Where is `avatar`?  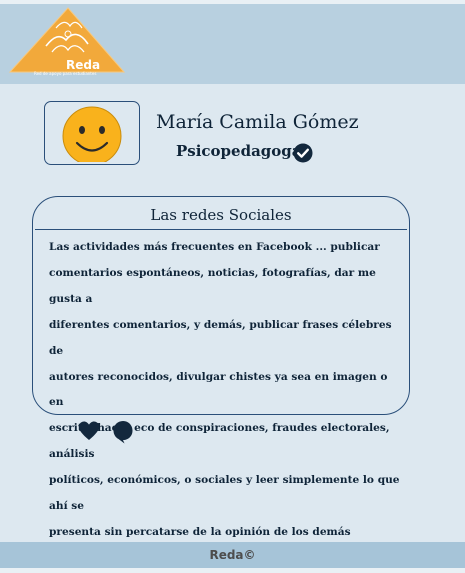 avatar is located at coordinates (92, 133).